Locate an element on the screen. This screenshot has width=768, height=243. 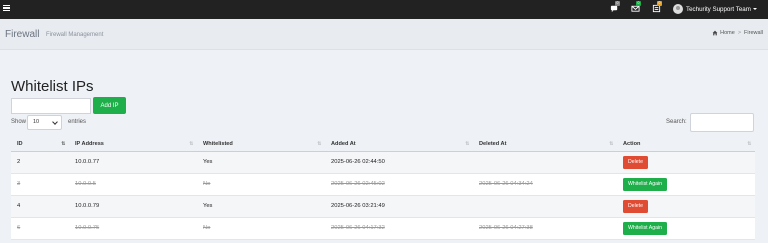
column-header-id: ID ⇅ is located at coordinates (40, 144).